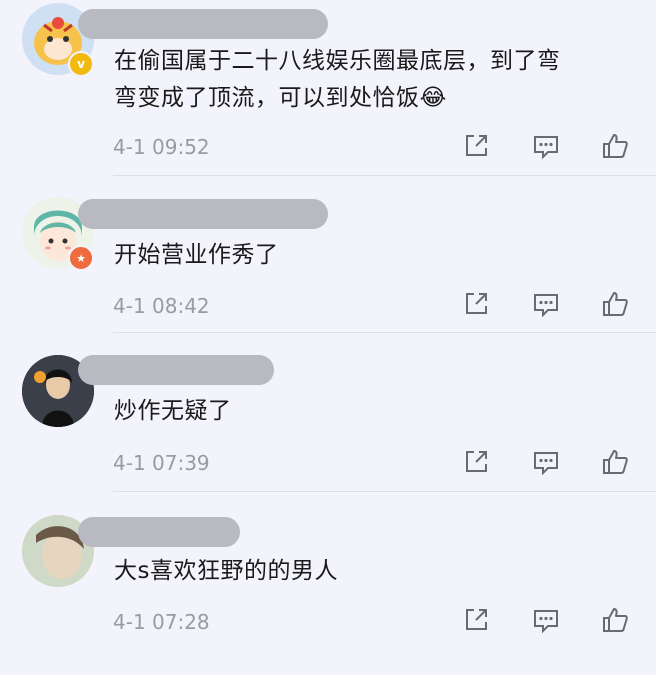 Image resolution: width=656 pixels, height=675 pixels. Describe the element at coordinates (337, 61) in the screenshot. I see `comment-text-line: 在偷国属于二十八线娱乐圈最底层，到了弯` at that location.